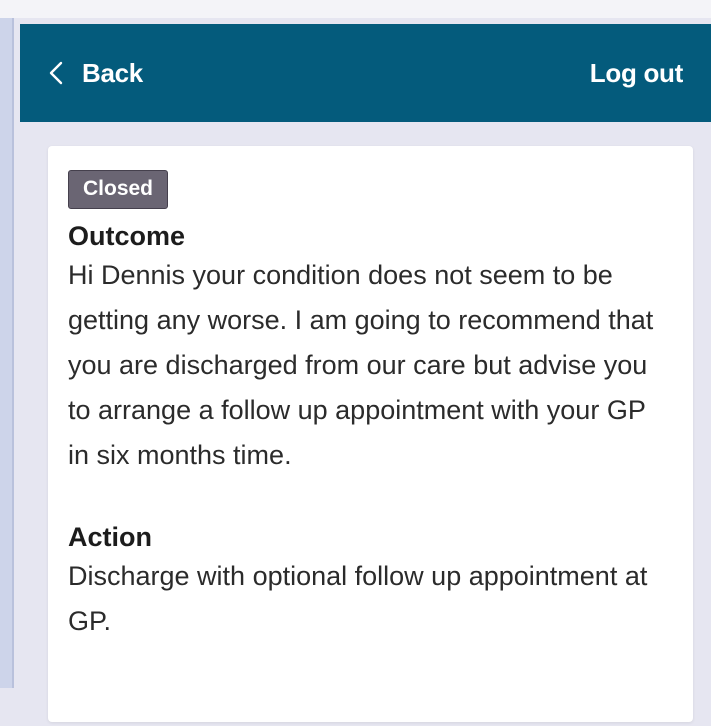 The width and height of the screenshot is (711, 726). Describe the element at coordinates (127, 236) in the screenshot. I see `outcome-heading: Outcome` at that location.